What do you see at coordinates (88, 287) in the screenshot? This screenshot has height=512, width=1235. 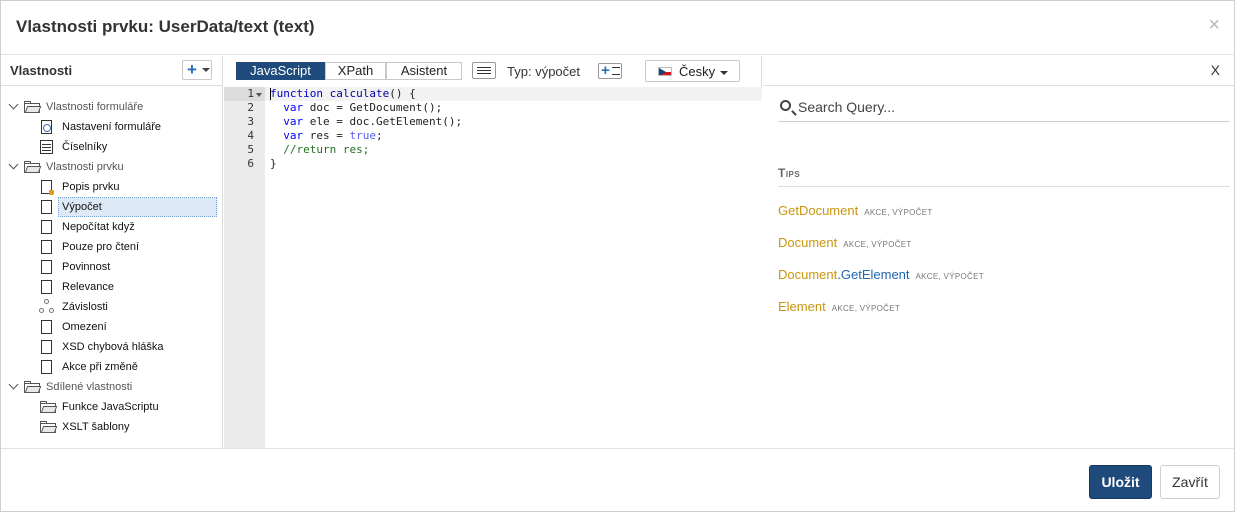 I see `tree-item-label: Relevance` at bounding box center [88, 287].